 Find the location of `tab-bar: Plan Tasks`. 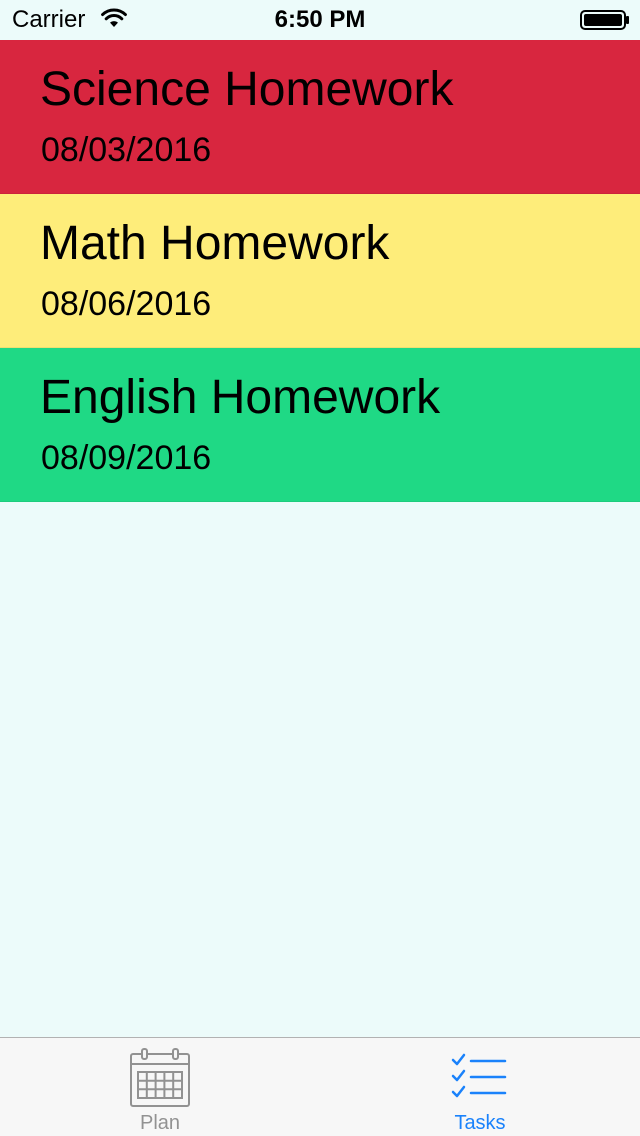

tab-bar: Plan Tasks is located at coordinates (320, 1086).